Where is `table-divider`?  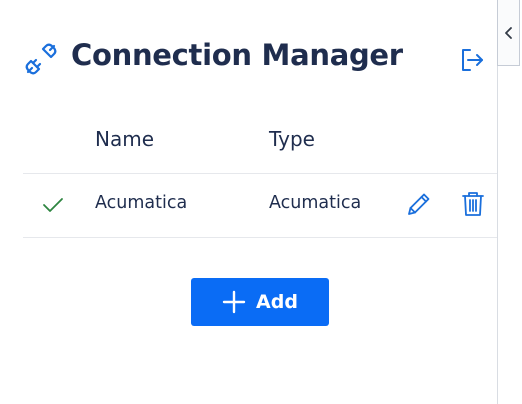
table-divider is located at coordinates (260, 237).